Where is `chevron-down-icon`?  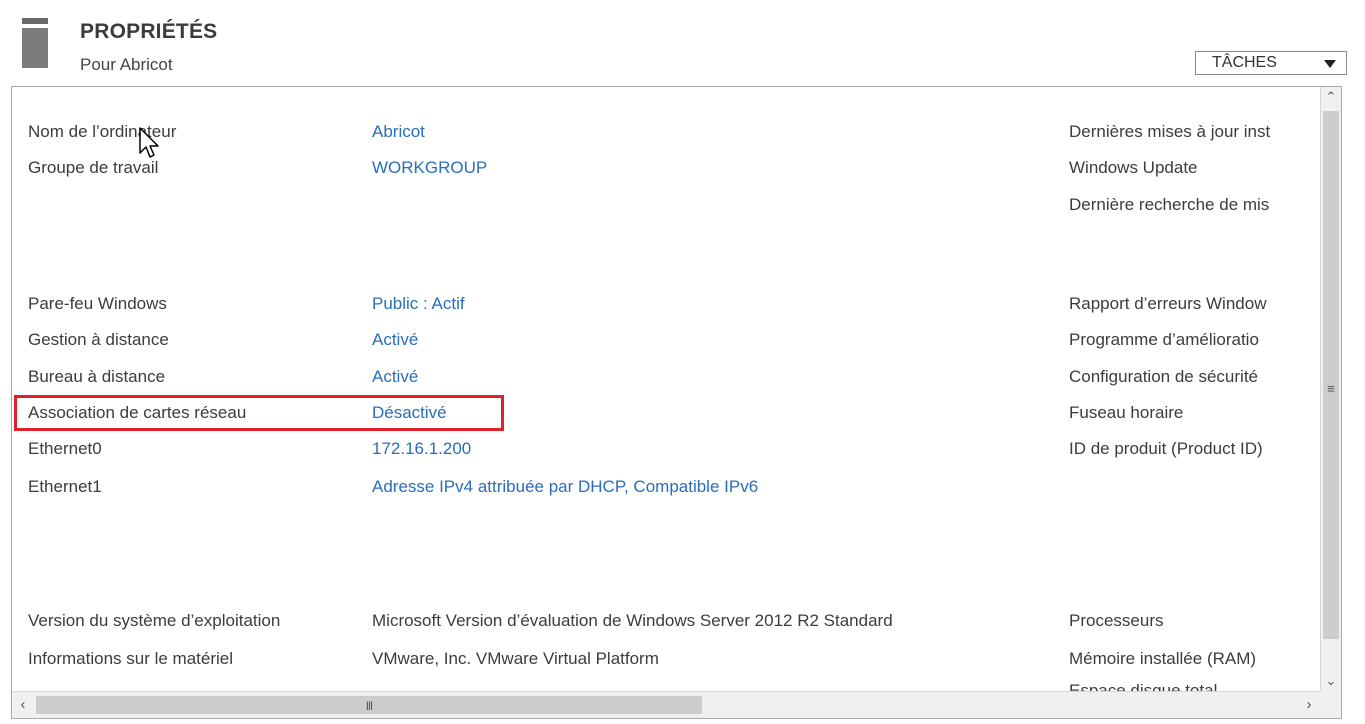 chevron-down-icon is located at coordinates (1330, 64).